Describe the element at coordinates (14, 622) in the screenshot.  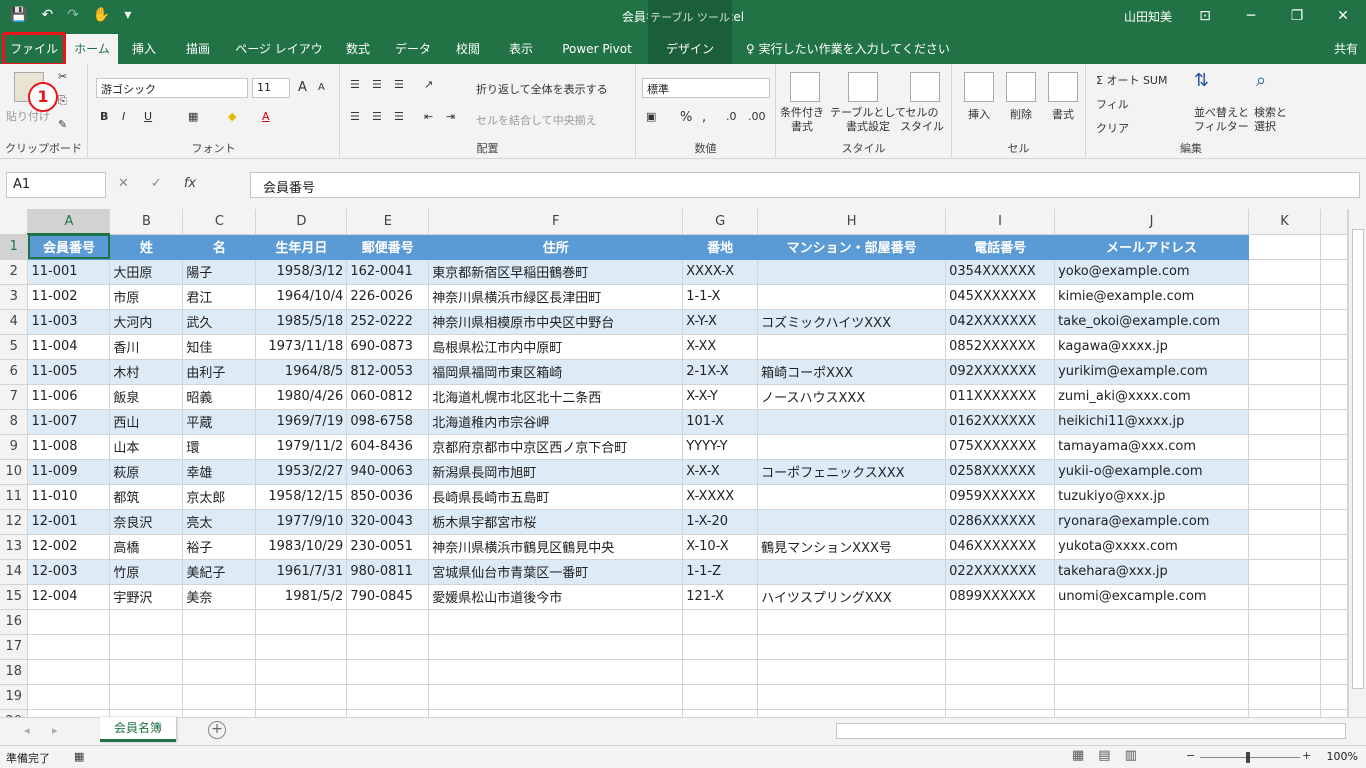
I see `row-header: 16` at that location.